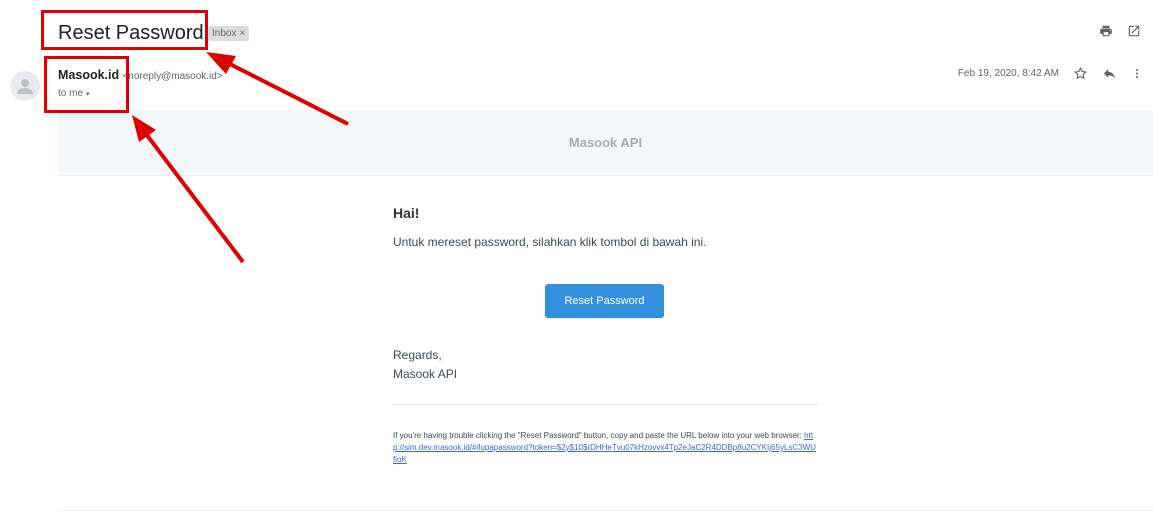 The image size is (1153, 524). What do you see at coordinates (425, 374) in the screenshot?
I see `signature-name: Masook API` at bounding box center [425, 374].